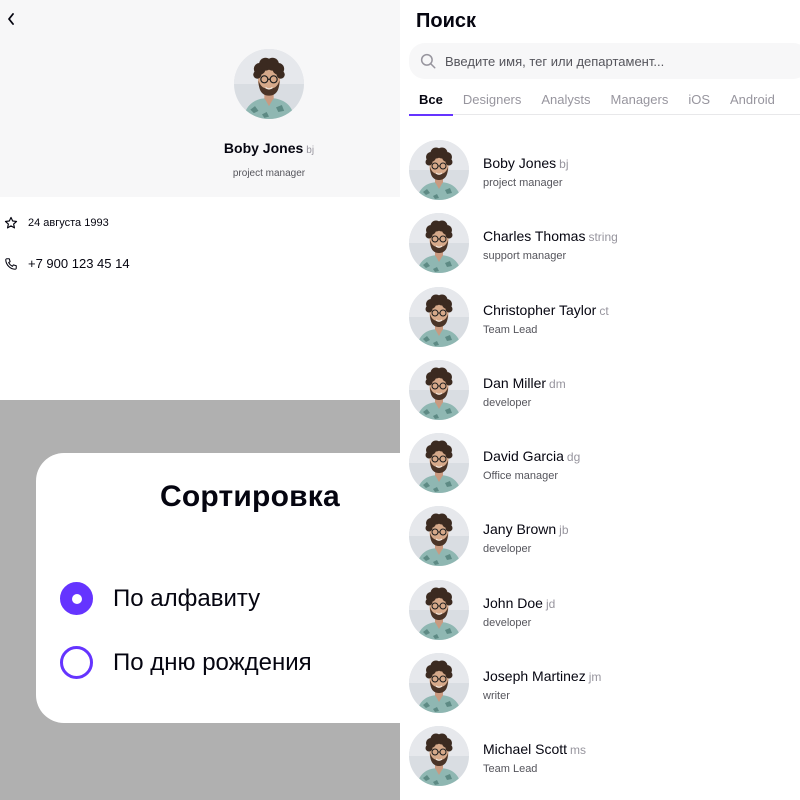 The image size is (800, 800). What do you see at coordinates (573, 457) in the screenshot?
I see `person-tag: dg` at bounding box center [573, 457].